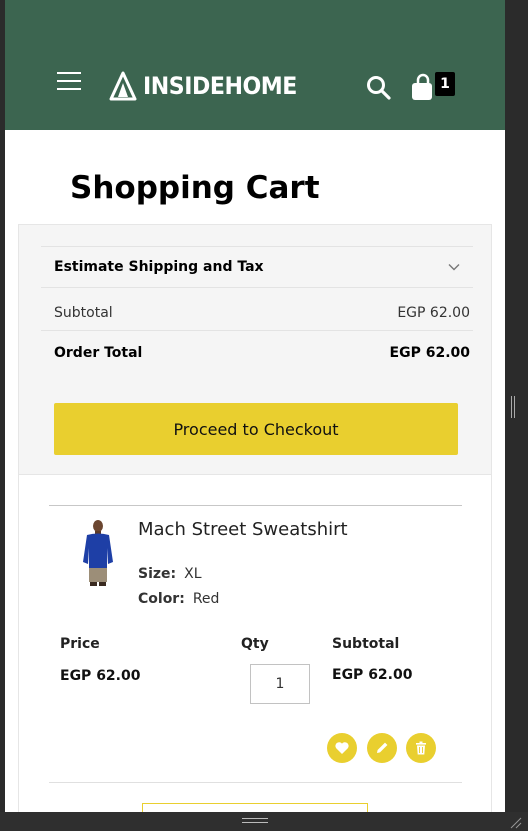 The image size is (528, 831). I want to click on item-subtotal-value: EGP 62.00, so click(372, 675).